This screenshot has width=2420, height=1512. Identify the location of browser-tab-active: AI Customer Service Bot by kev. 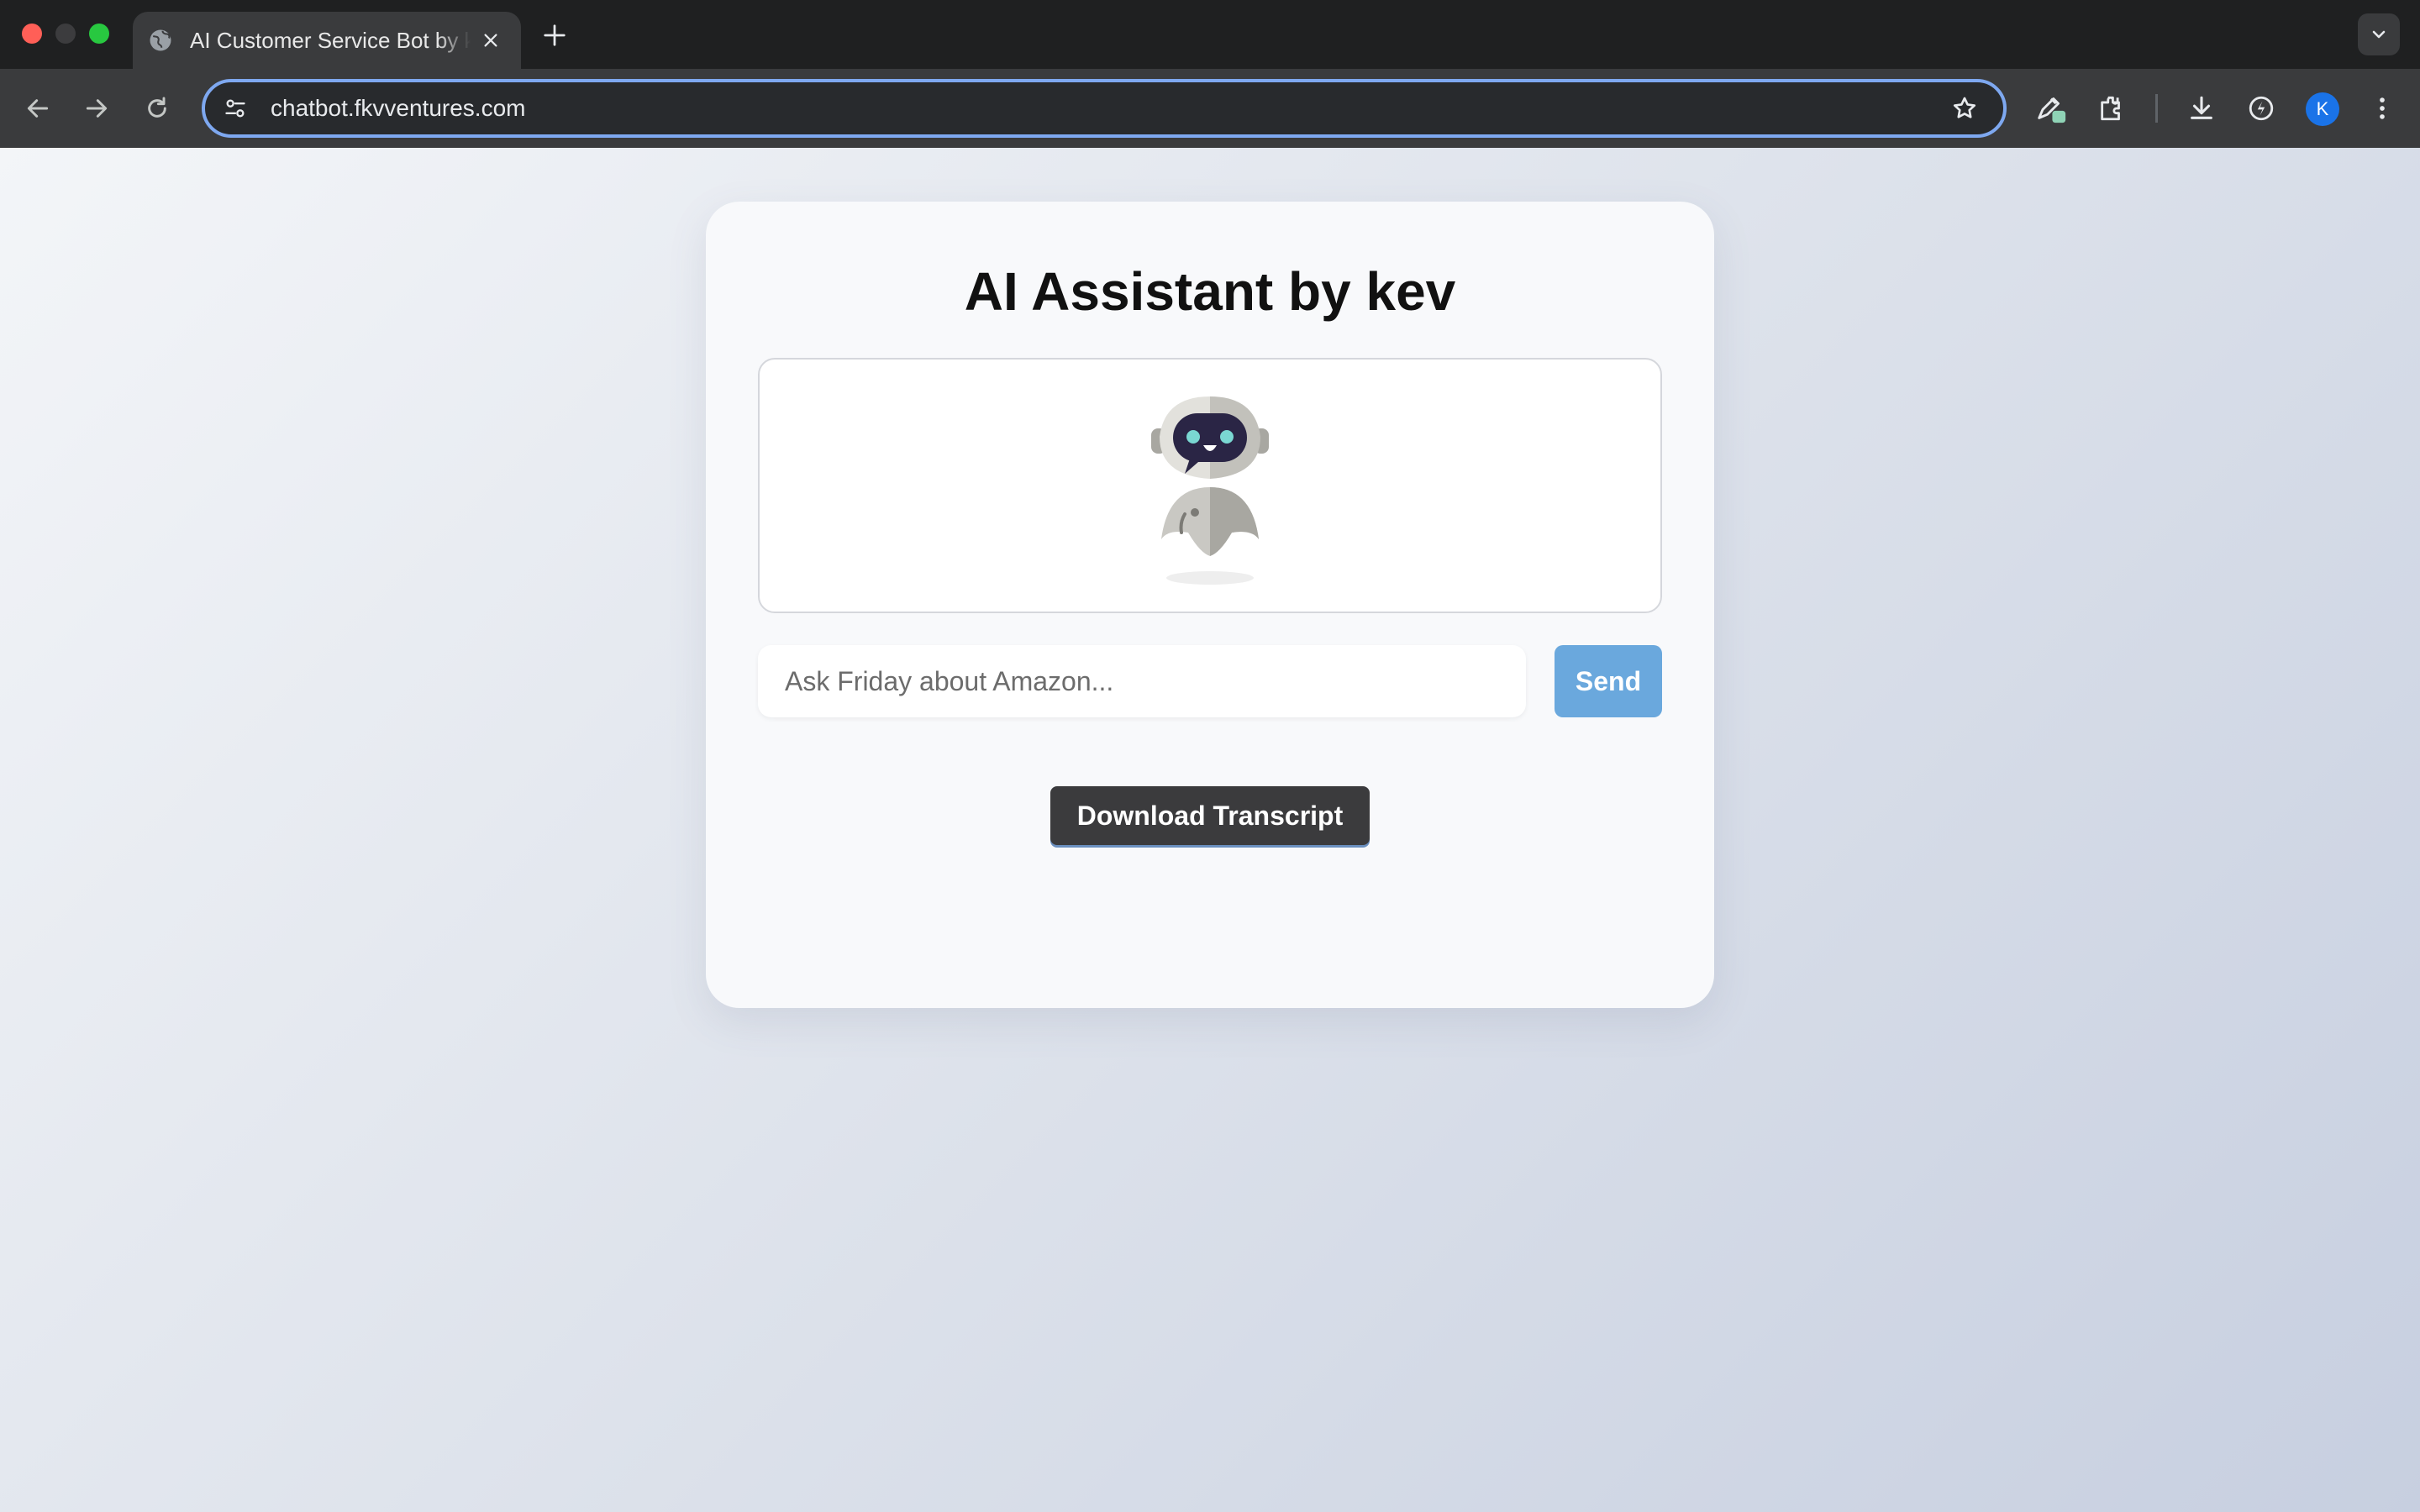
(327, 40).